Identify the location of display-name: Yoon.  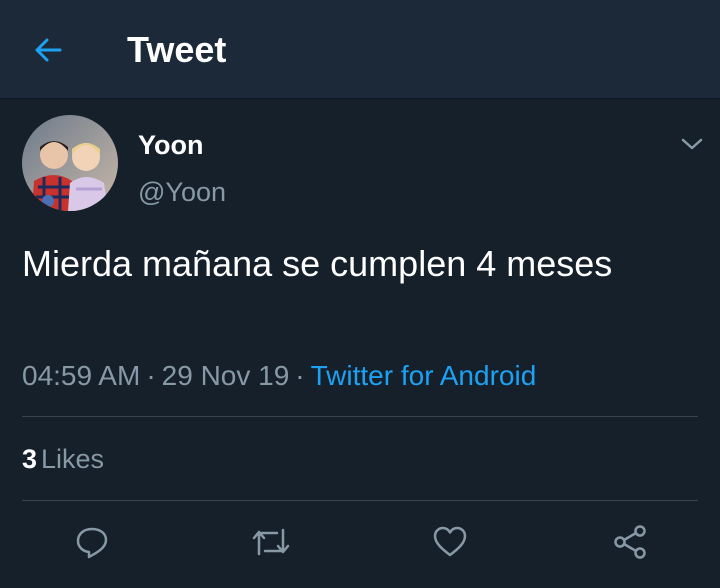
(170, 145).